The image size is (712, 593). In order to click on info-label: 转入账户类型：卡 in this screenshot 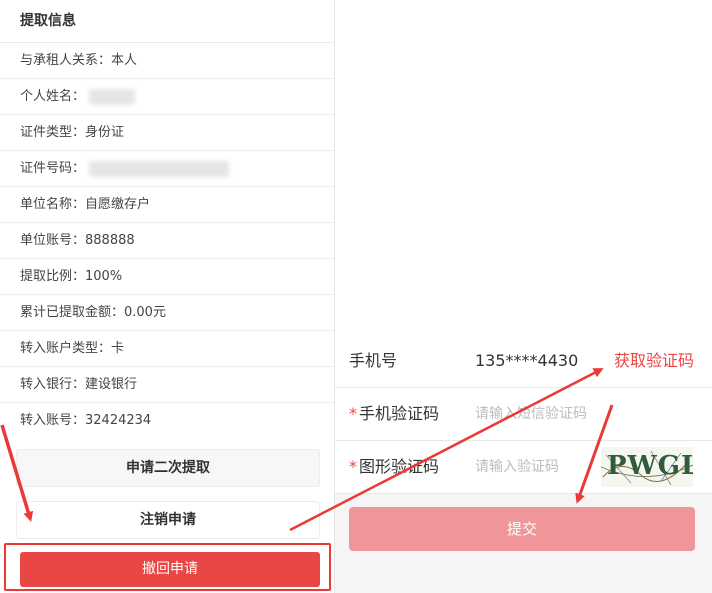, I will do `click(72, 348)`.